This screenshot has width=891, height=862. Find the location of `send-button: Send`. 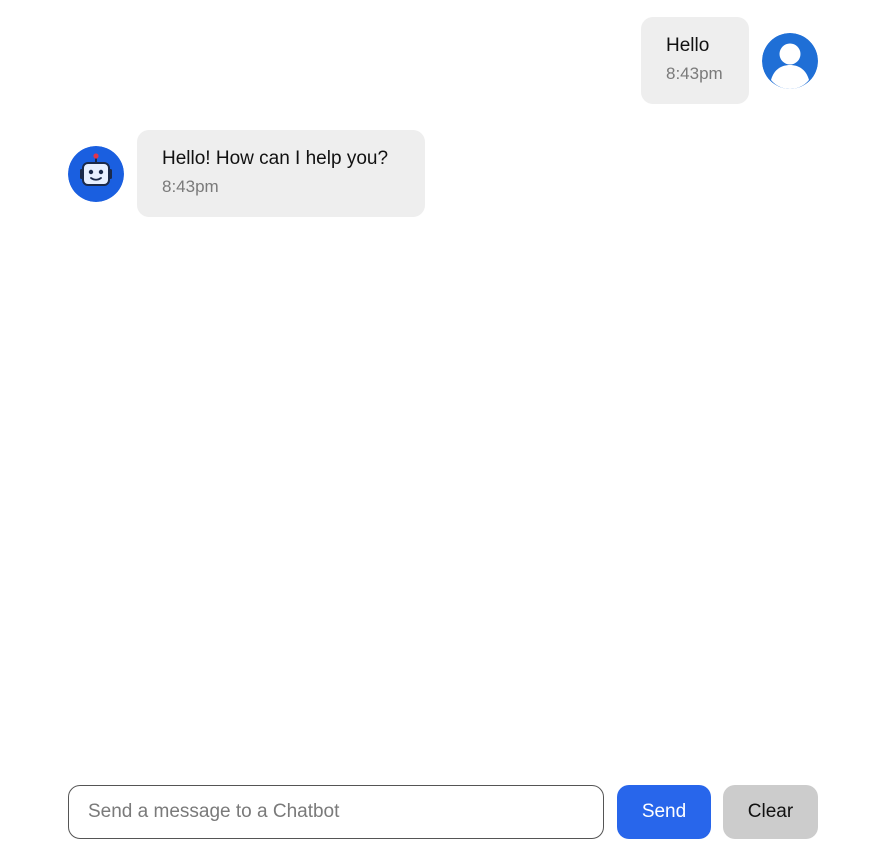

send-button: Send is located at coordinates (664, 812).